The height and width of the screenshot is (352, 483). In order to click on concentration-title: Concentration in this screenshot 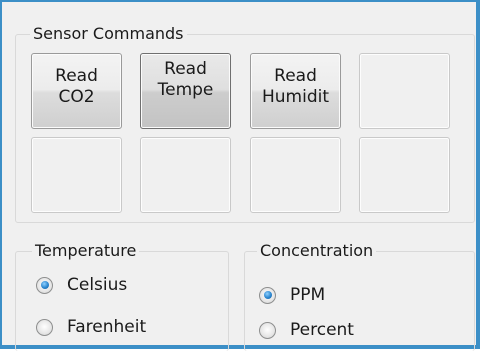, I will do `click(317, 251)`.